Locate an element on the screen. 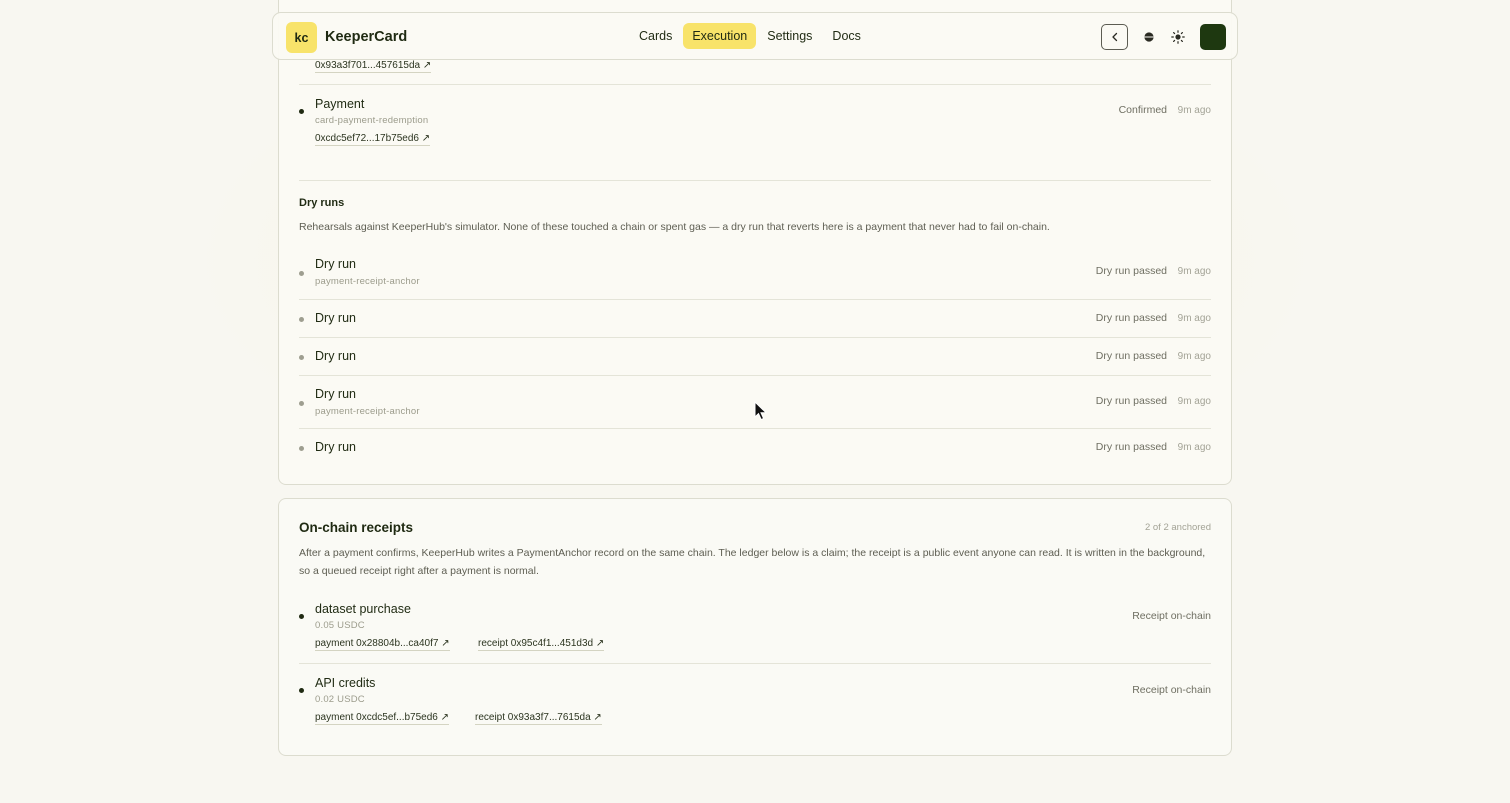 The width and height of the screenshot is (1510, 803). theme-dark-button is located at coordinates (1149, 37).